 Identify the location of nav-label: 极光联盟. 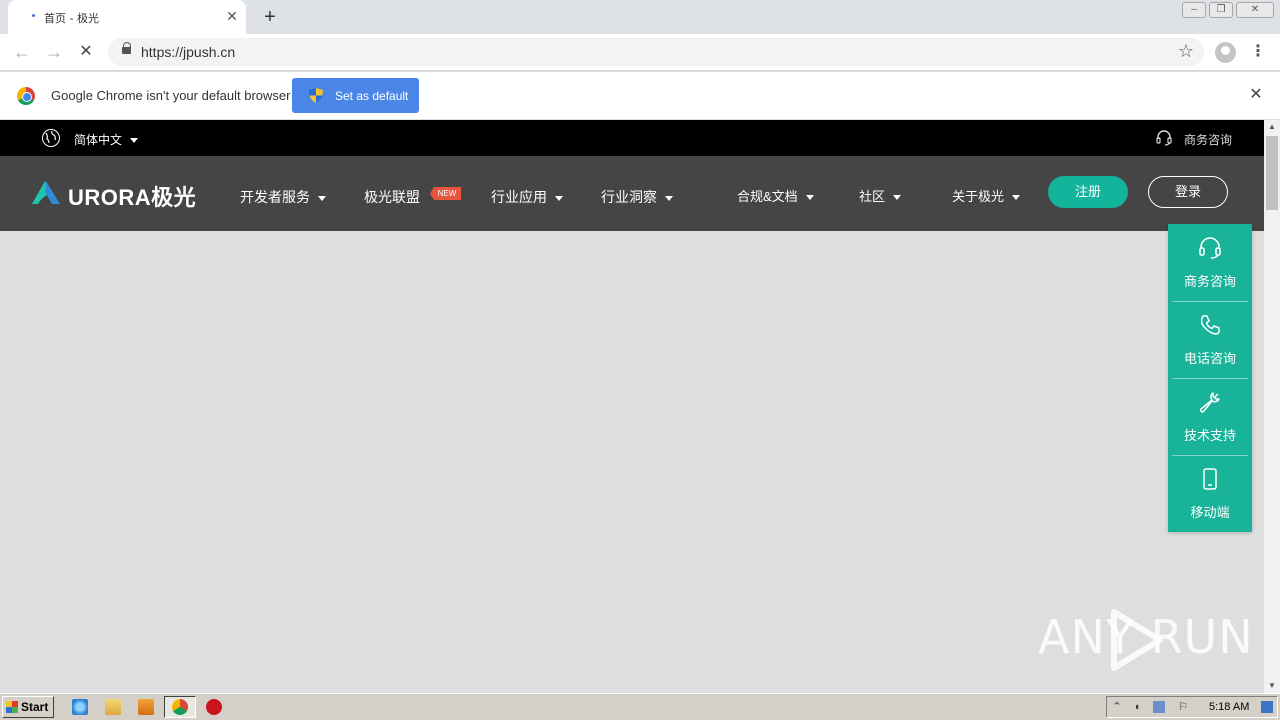
(392, 197).